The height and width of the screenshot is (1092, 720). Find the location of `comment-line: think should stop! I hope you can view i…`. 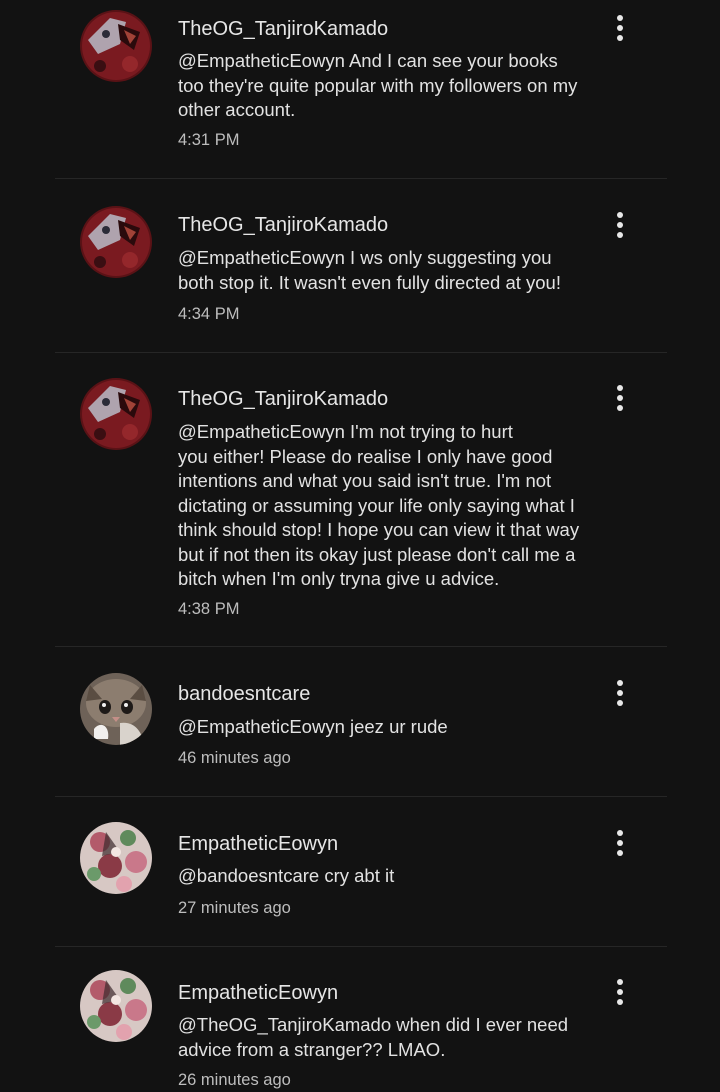

comment-line: think should stop! I hope you can view i… is located at coordinates (379, 529).